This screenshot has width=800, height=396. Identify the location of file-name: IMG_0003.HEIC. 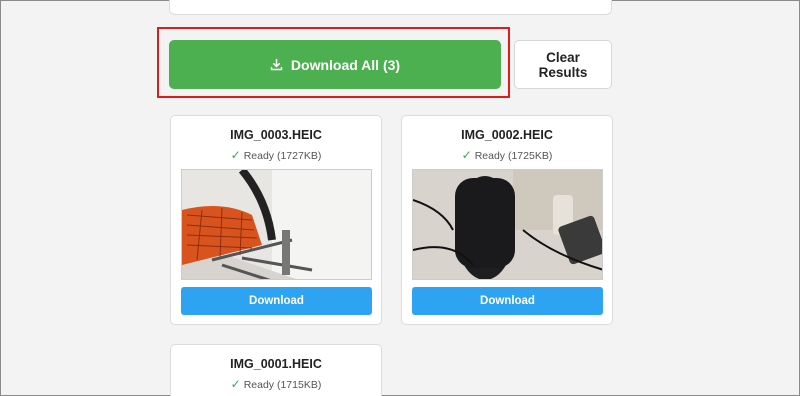
(276, 135).